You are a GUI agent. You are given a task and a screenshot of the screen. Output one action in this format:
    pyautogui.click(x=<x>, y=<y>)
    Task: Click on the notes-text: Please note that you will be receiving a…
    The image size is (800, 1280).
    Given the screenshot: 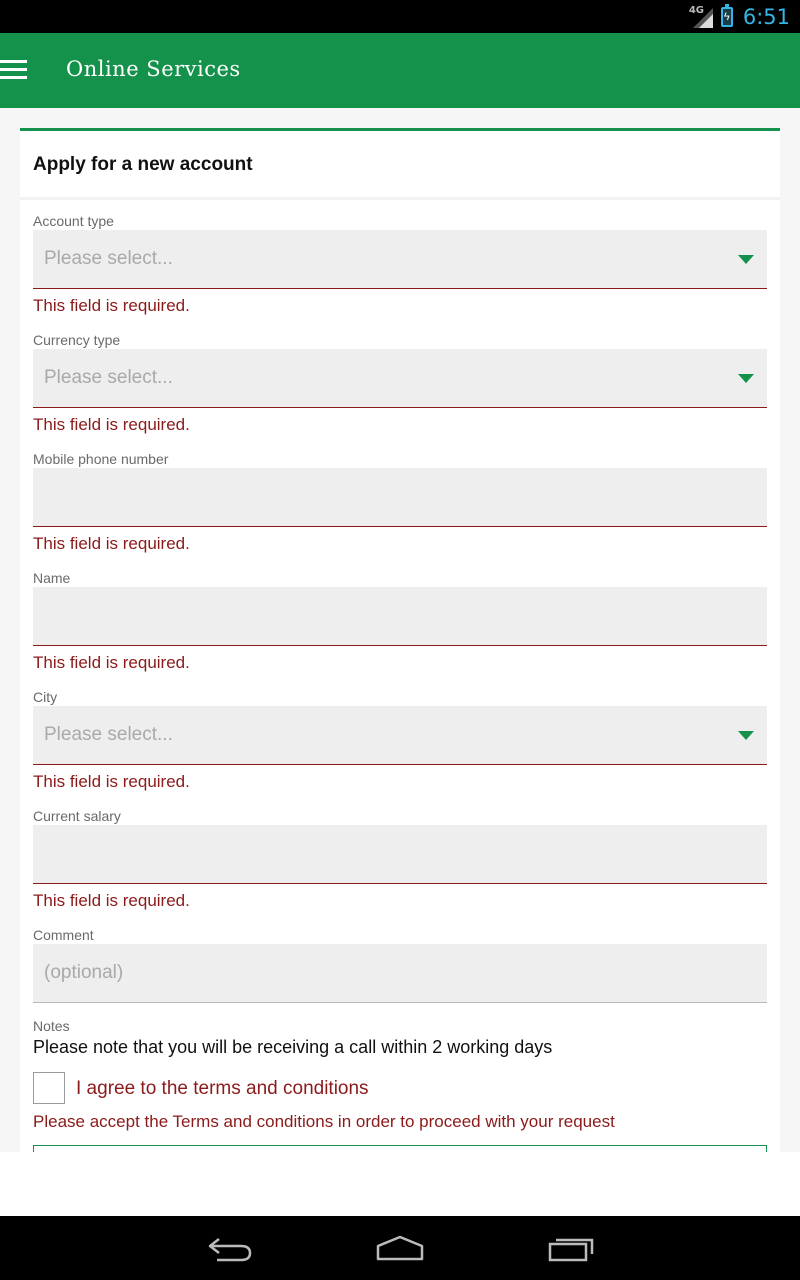 What is the action you would take?
    pyautogui.click(x=293, y=1047)
    